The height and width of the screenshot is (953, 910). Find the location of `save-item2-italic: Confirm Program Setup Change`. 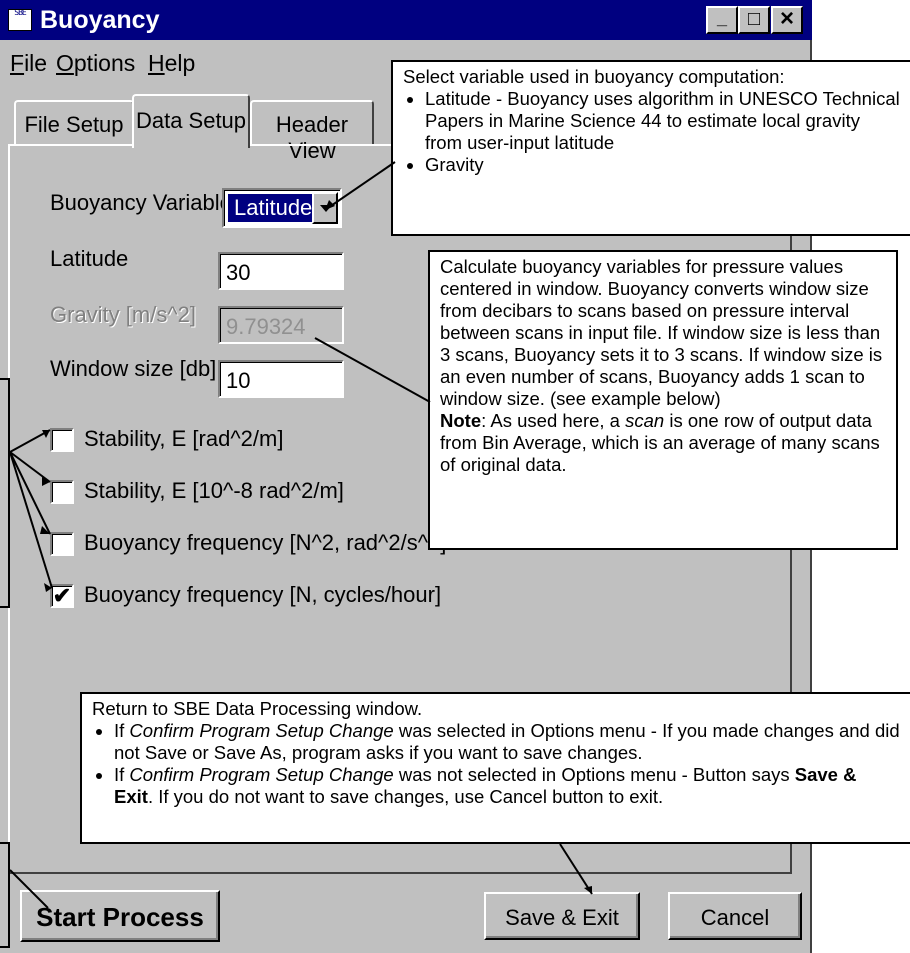

save-item2-italic: Confirm Program Setup Change is located at coordinates (261, 774).